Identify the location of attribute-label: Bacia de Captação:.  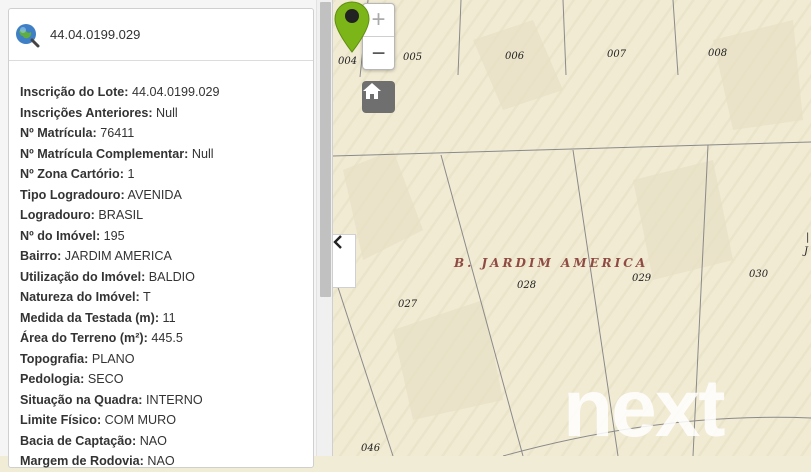
(78, 440).